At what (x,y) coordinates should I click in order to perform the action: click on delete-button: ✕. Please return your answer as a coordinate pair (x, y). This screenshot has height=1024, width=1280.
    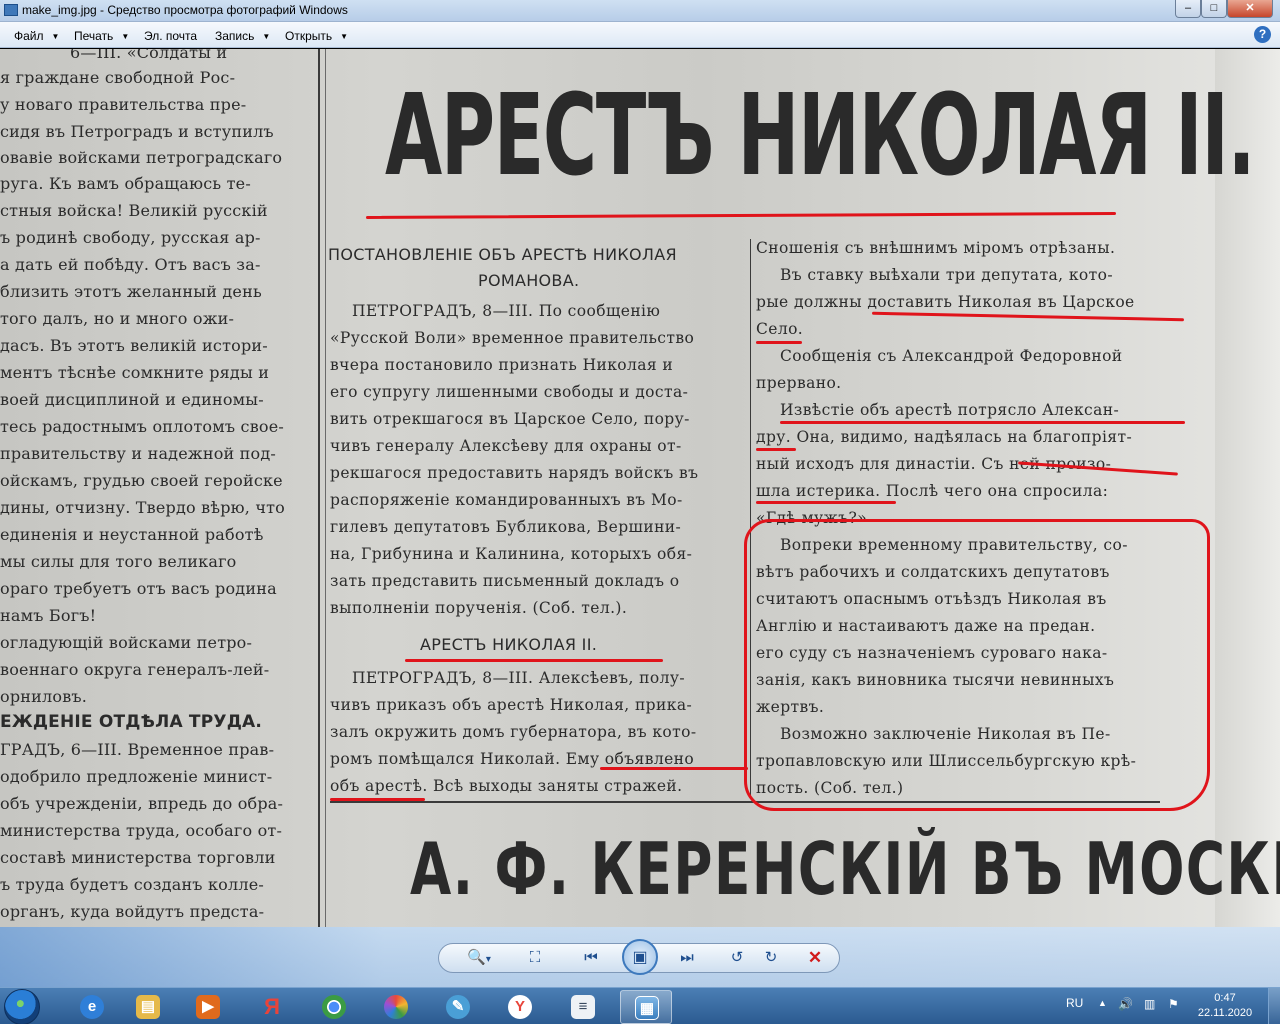
    Looking at the image, I should click on (815, 958).